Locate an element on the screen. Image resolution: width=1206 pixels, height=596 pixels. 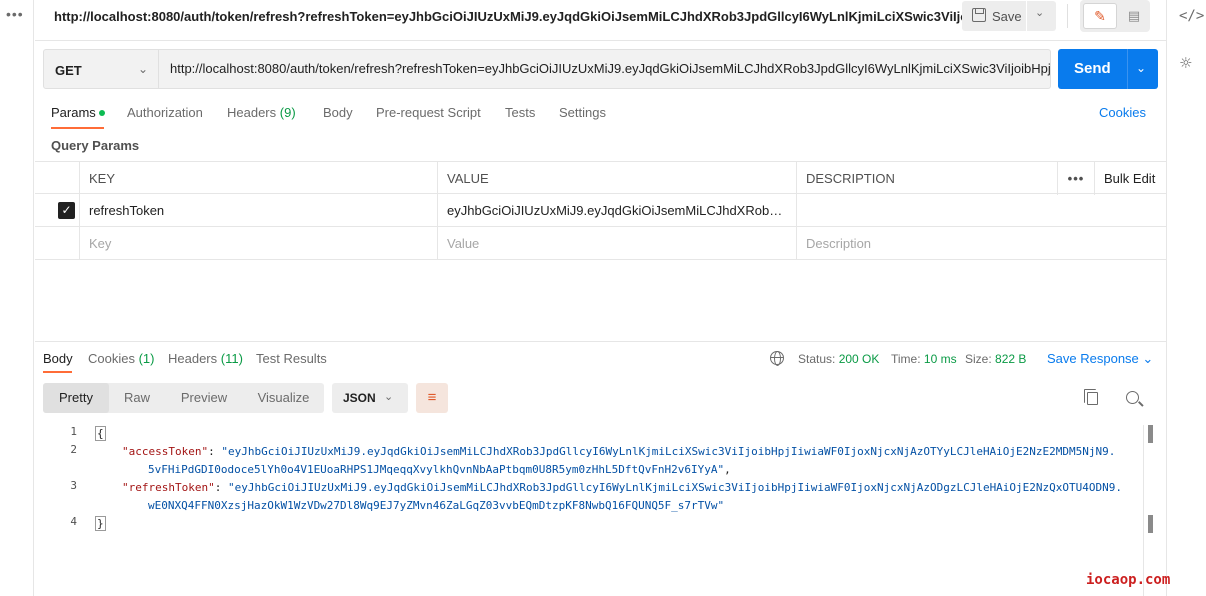
globe-icon is located at coordinates (777, 358).